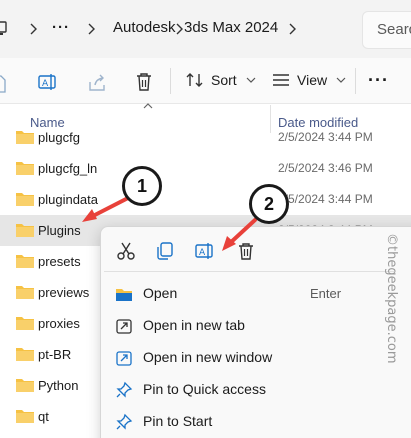 The height and width of the screenshot is (438, 411). I want to click on annotation-arrows, so click(169, 223).